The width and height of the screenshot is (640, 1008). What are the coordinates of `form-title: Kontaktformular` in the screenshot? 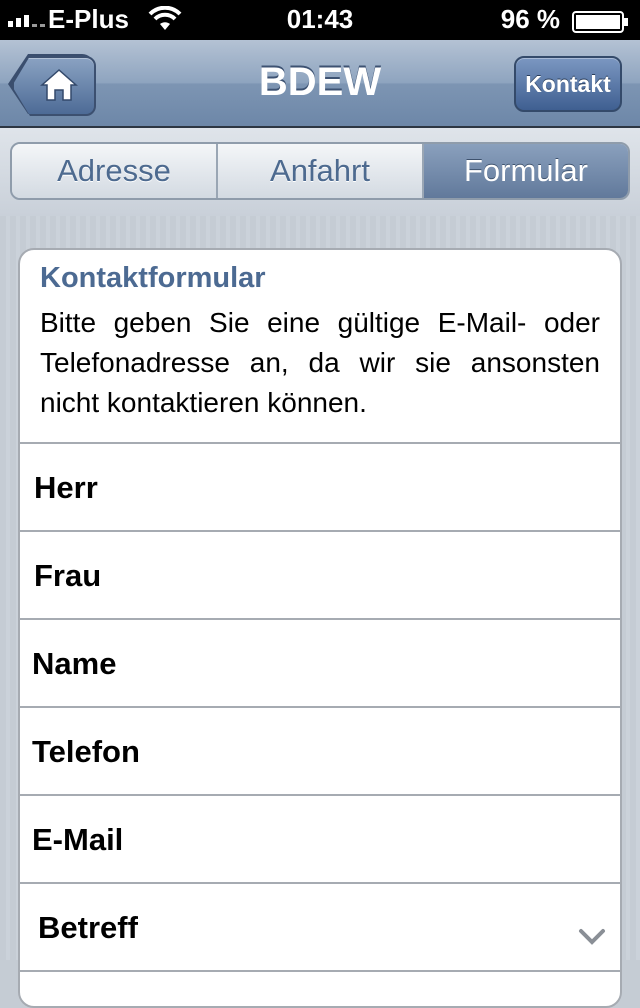 It's located at (153, 278).